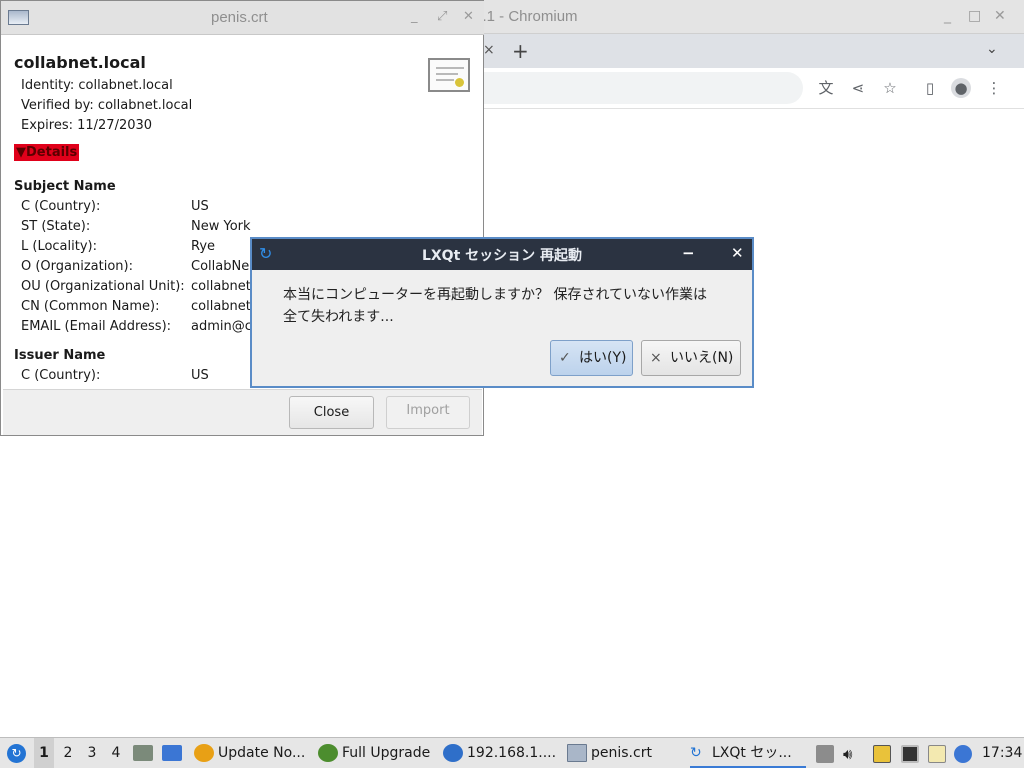 The width and height of the screenshot is (1024, 768). I want to click on profile-avatar-icon: ●, so click(961, 88).